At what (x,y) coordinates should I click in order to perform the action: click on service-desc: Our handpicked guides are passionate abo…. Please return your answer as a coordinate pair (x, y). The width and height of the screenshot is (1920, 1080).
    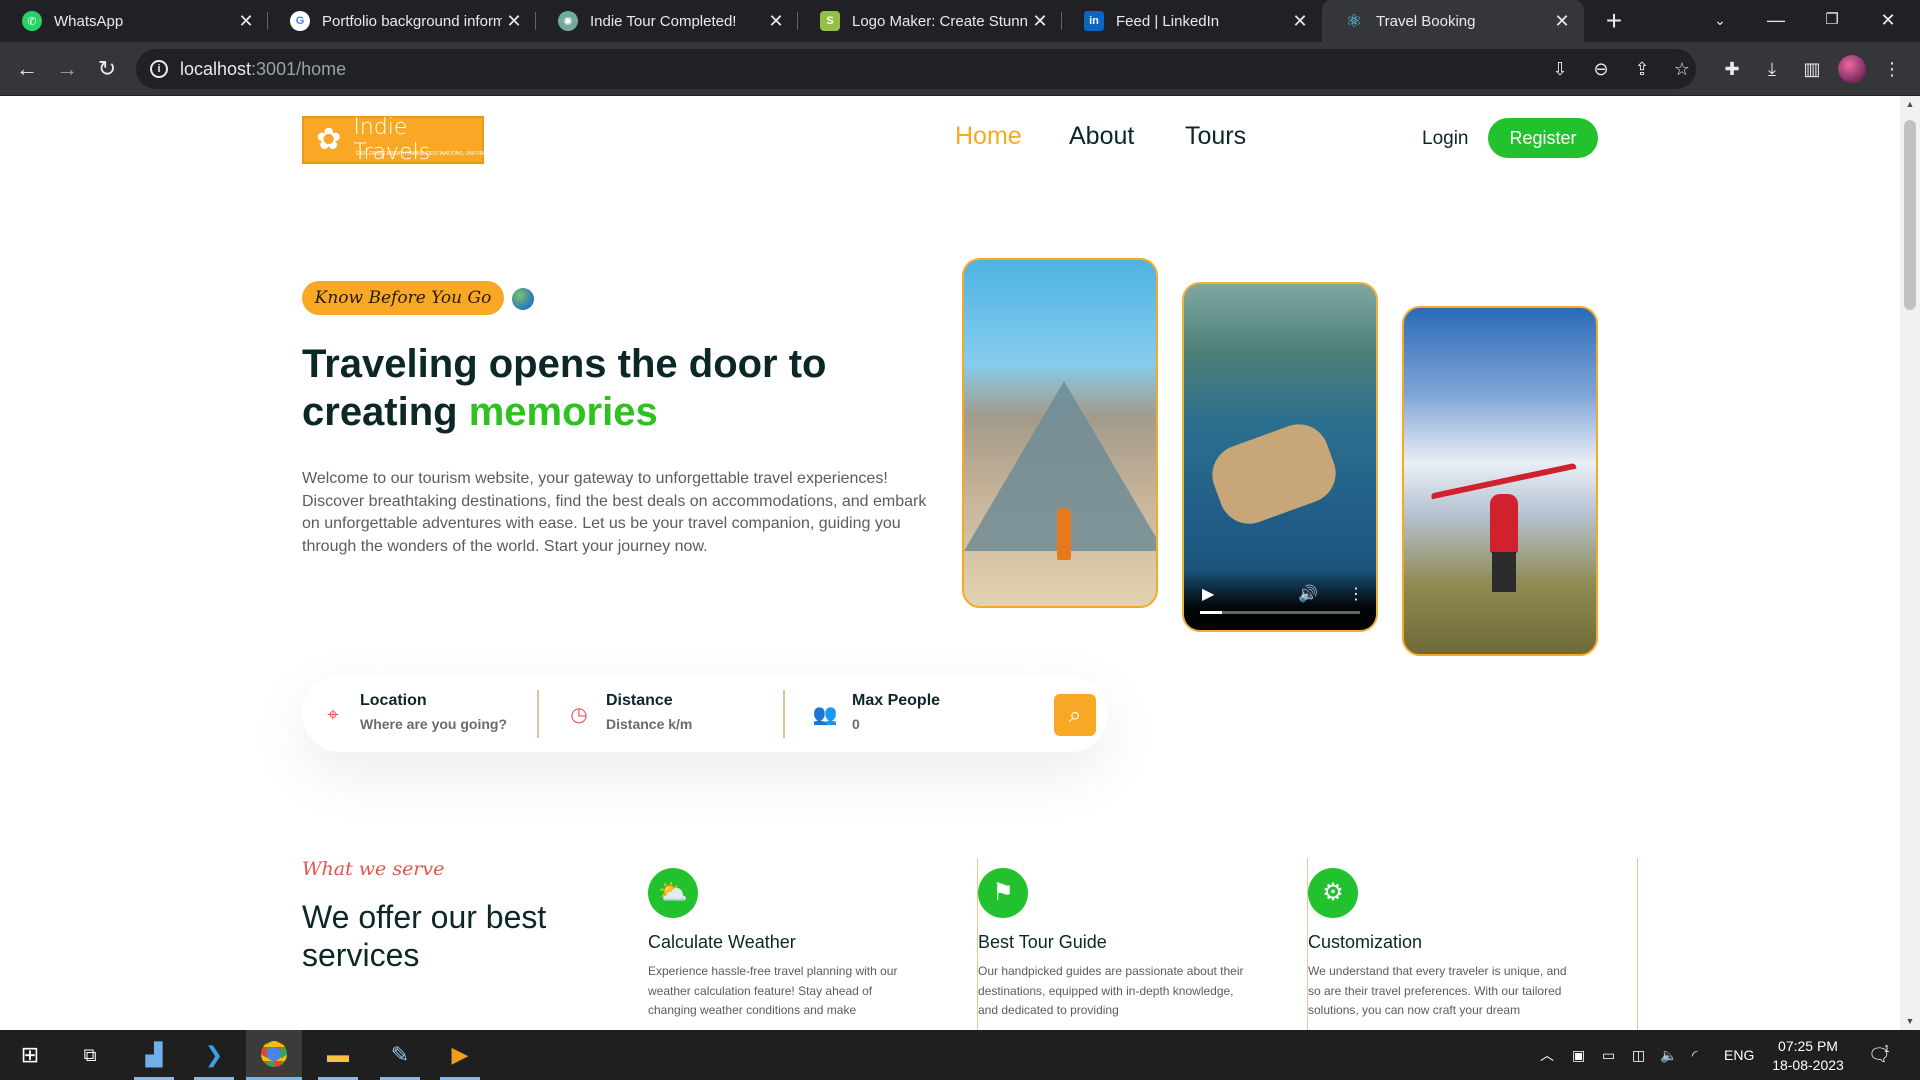
    Looking at the image, I should click on (1111, 990).